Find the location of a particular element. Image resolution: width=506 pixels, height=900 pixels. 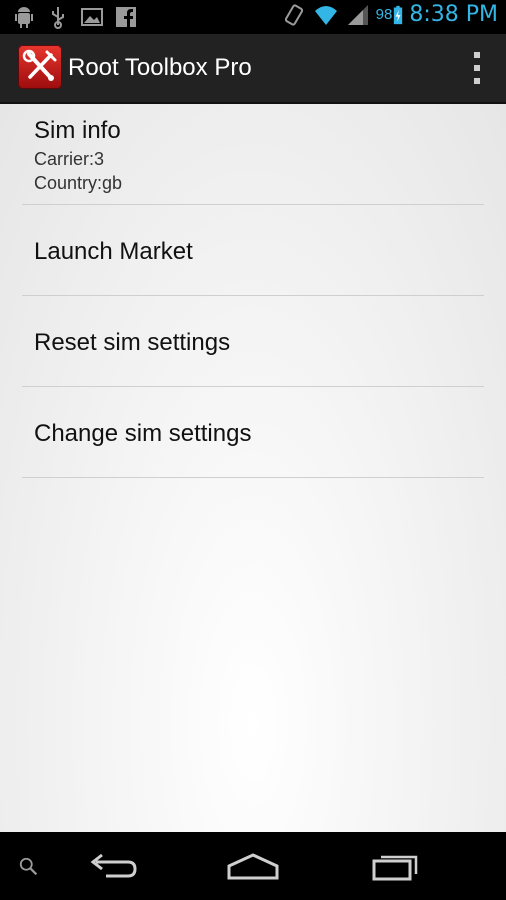

list-item-launch-market: Launch Market is located at coordinates (253, 250).